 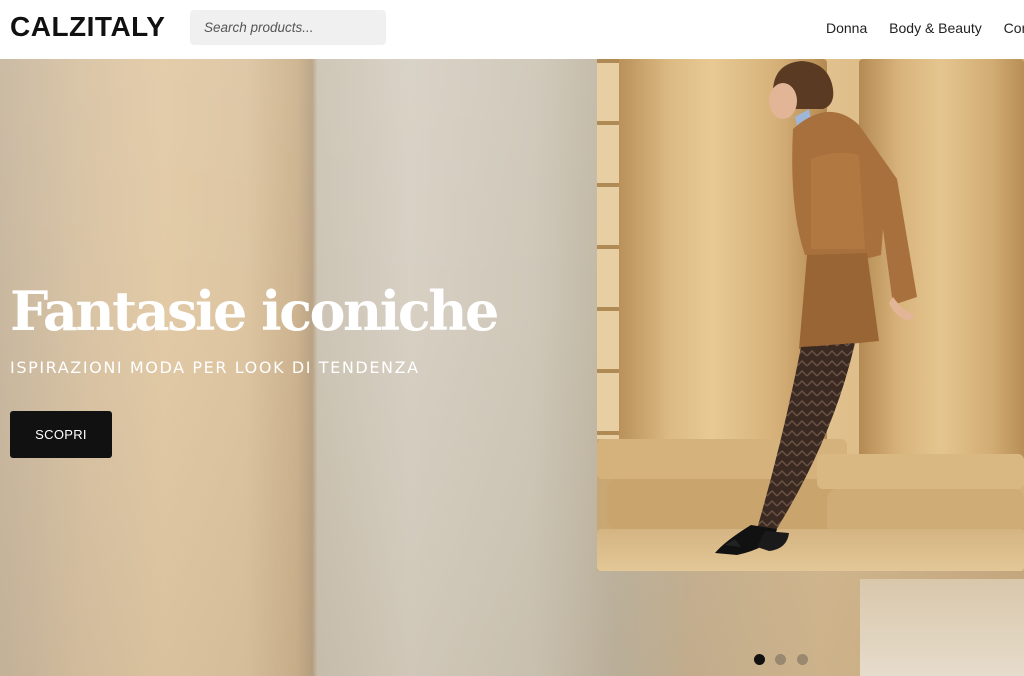 I want to click on nav-item-donna: Donna, so click(x=846, y=28).